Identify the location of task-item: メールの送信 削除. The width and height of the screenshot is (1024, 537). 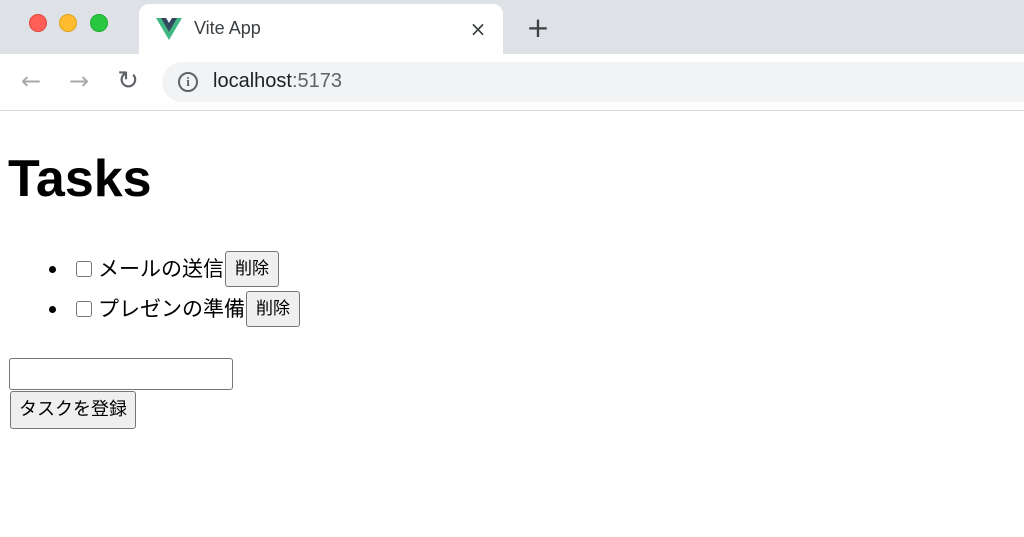
(150, 269).